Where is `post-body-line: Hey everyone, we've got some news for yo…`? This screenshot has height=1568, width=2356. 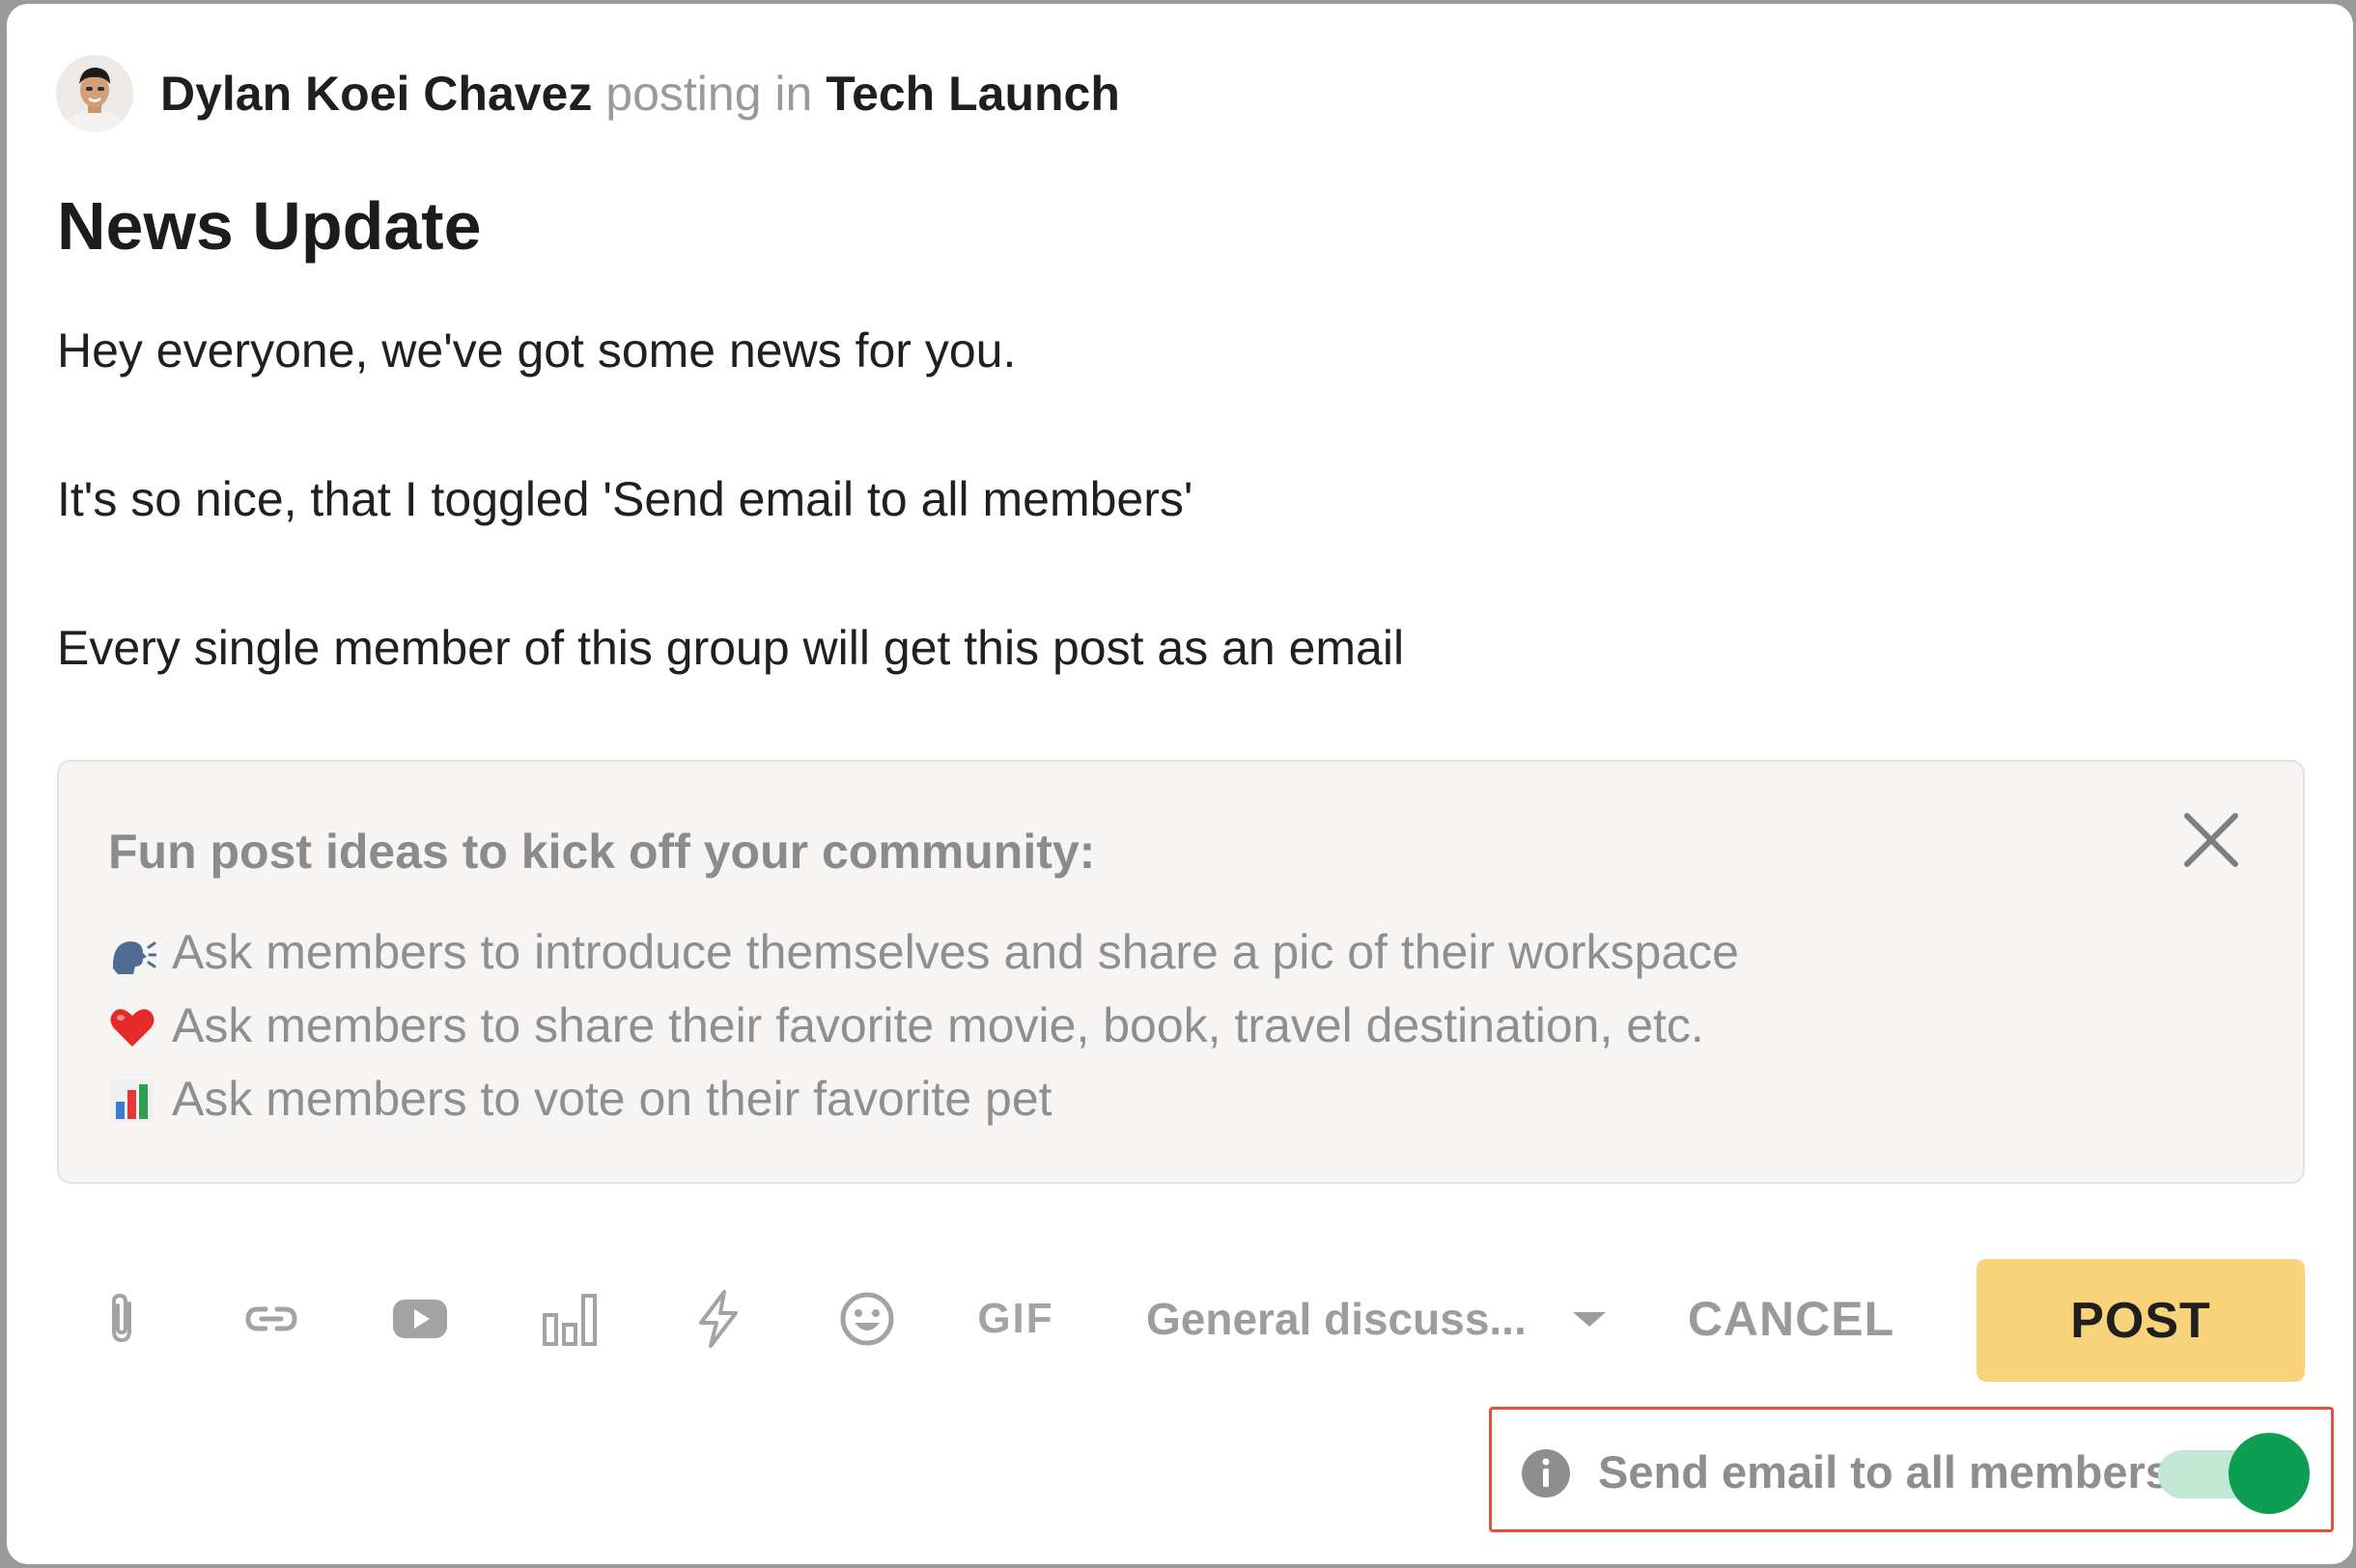 post-body-line: Hey everyone, we've got some news for yo… is located at coordinates (536, 351).